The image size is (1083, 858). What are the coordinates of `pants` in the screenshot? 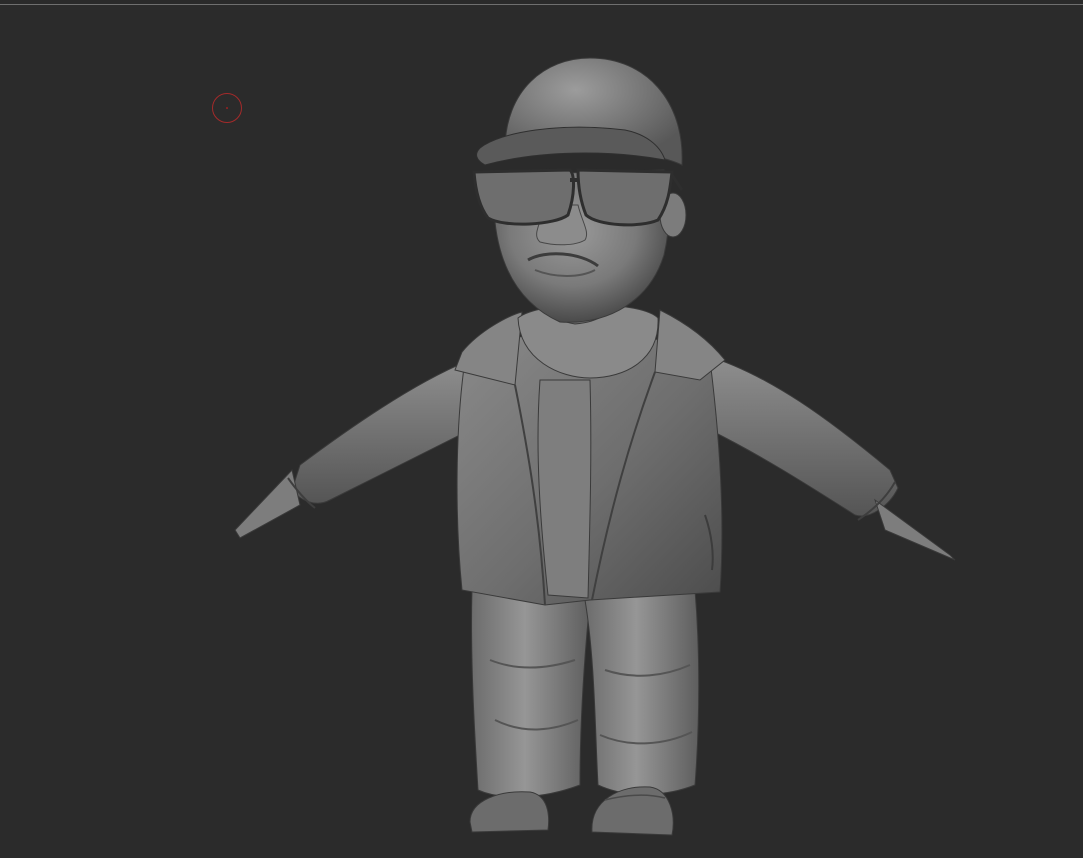 It's located at (585, 693).